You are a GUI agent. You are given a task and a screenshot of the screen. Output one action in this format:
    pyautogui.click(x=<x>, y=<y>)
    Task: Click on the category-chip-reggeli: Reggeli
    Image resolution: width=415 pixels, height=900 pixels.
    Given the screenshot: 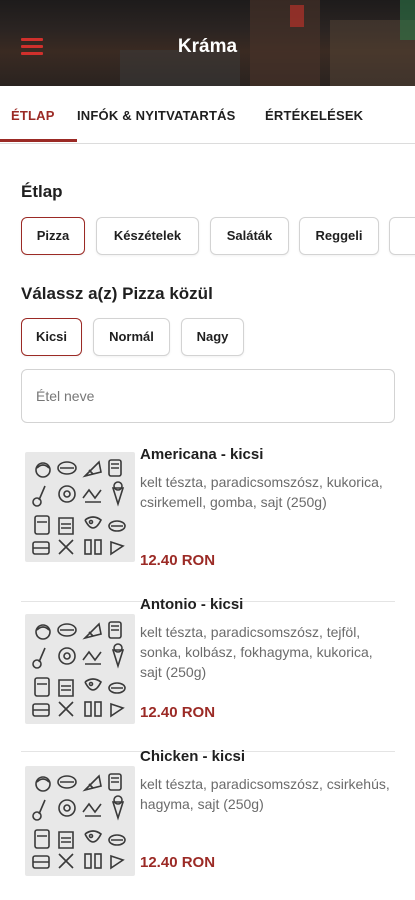 What is the action you would take?
    pyautogui.click(x=339, y=236)
    